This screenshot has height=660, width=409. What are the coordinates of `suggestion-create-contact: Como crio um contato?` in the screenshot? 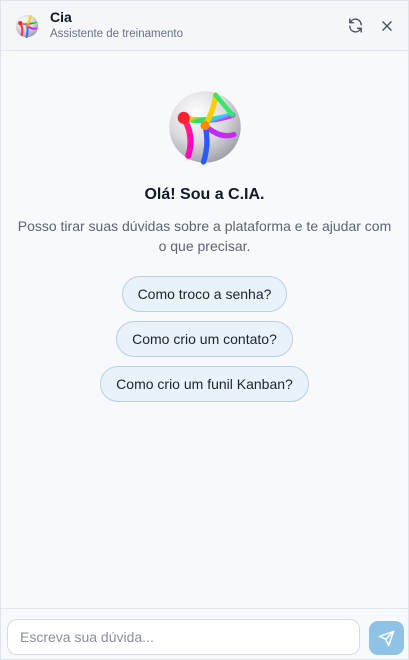 It's located at (204, 339).